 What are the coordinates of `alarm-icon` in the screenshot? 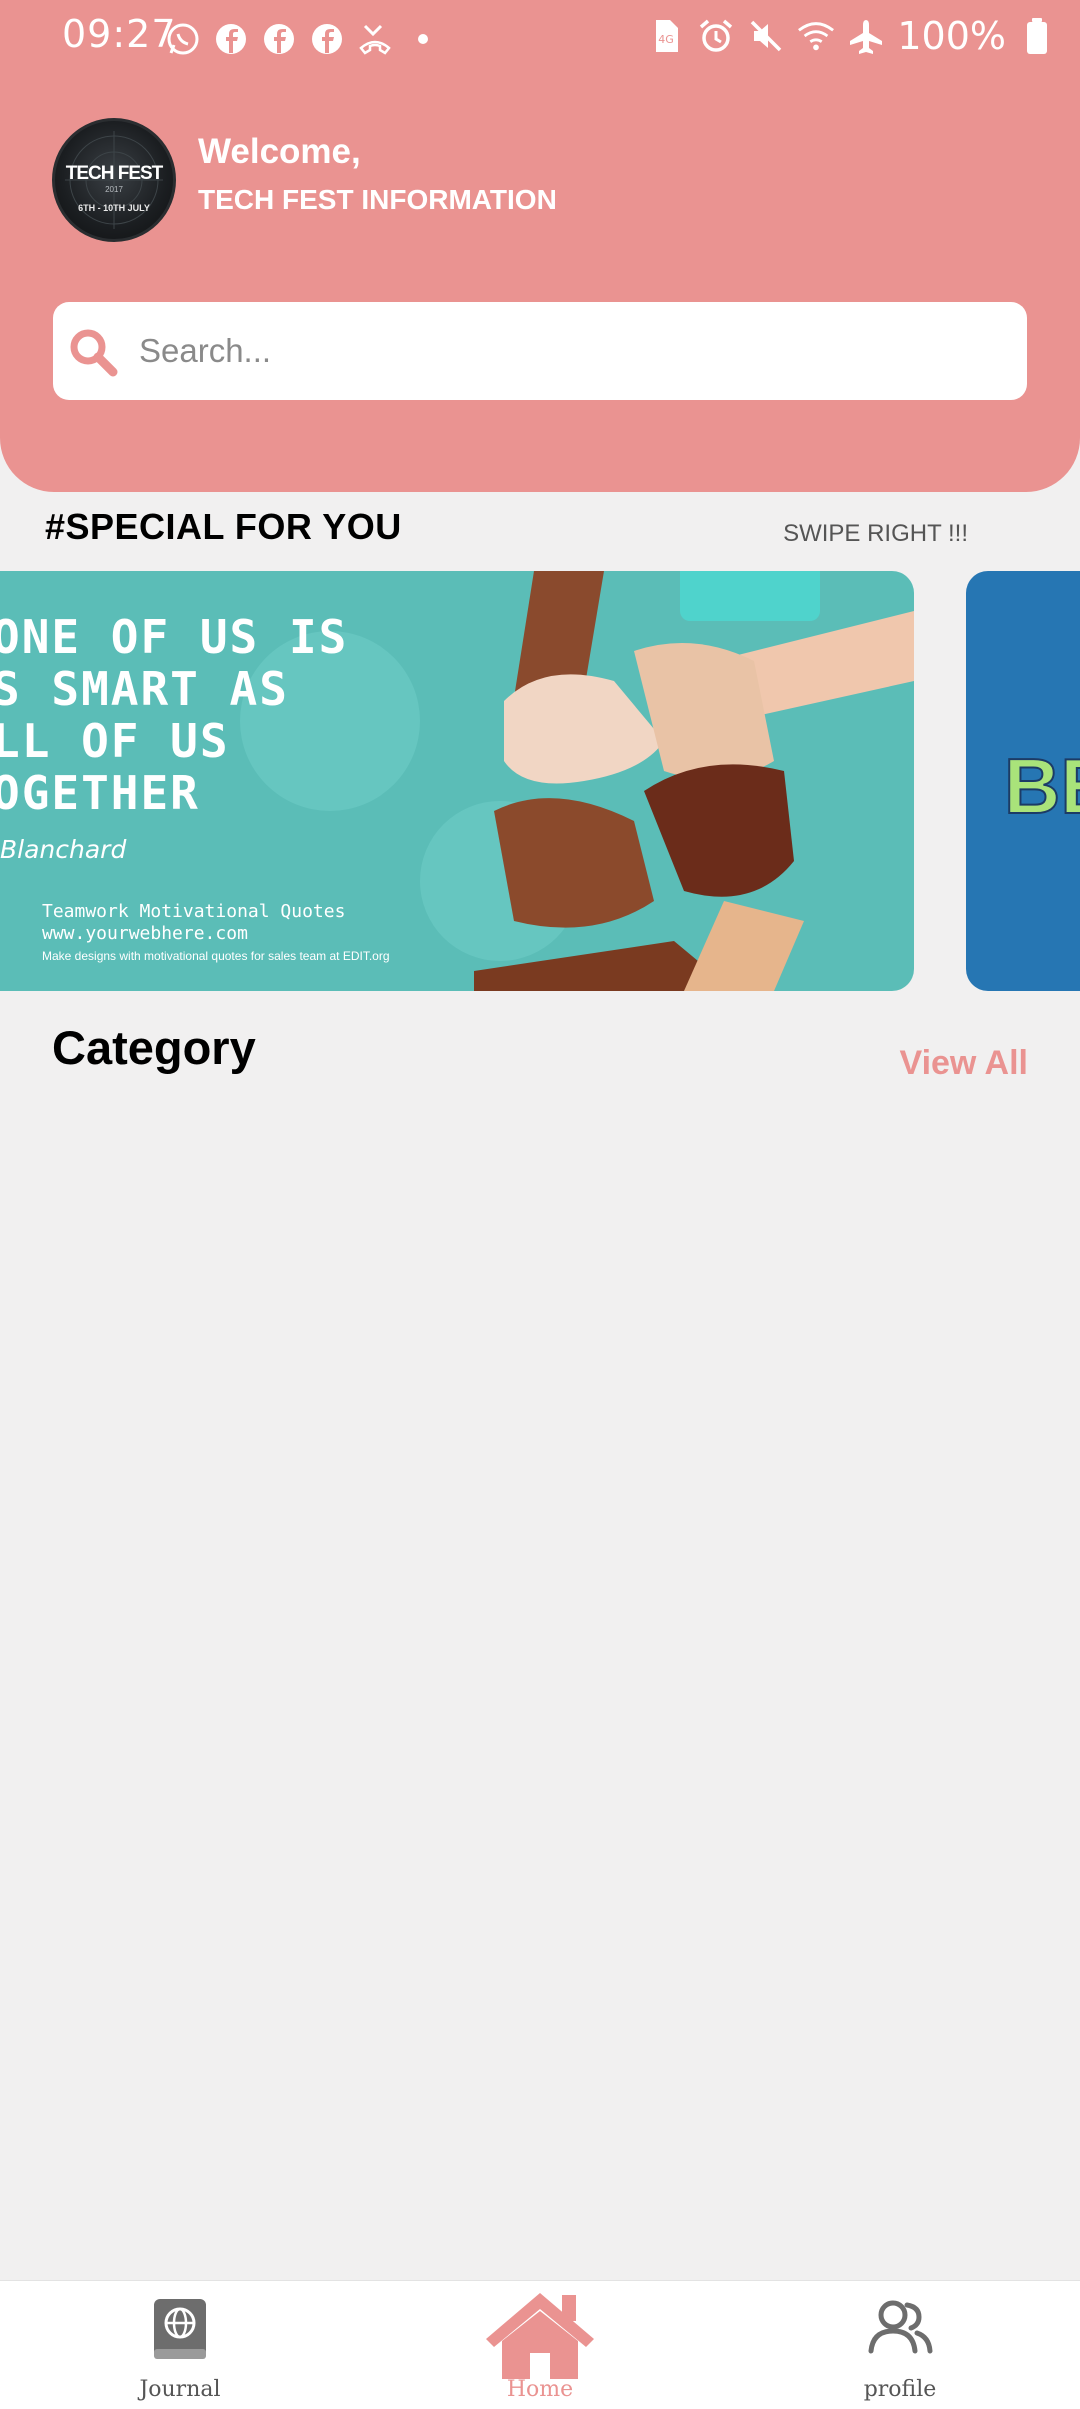 It's located at (716, 36).